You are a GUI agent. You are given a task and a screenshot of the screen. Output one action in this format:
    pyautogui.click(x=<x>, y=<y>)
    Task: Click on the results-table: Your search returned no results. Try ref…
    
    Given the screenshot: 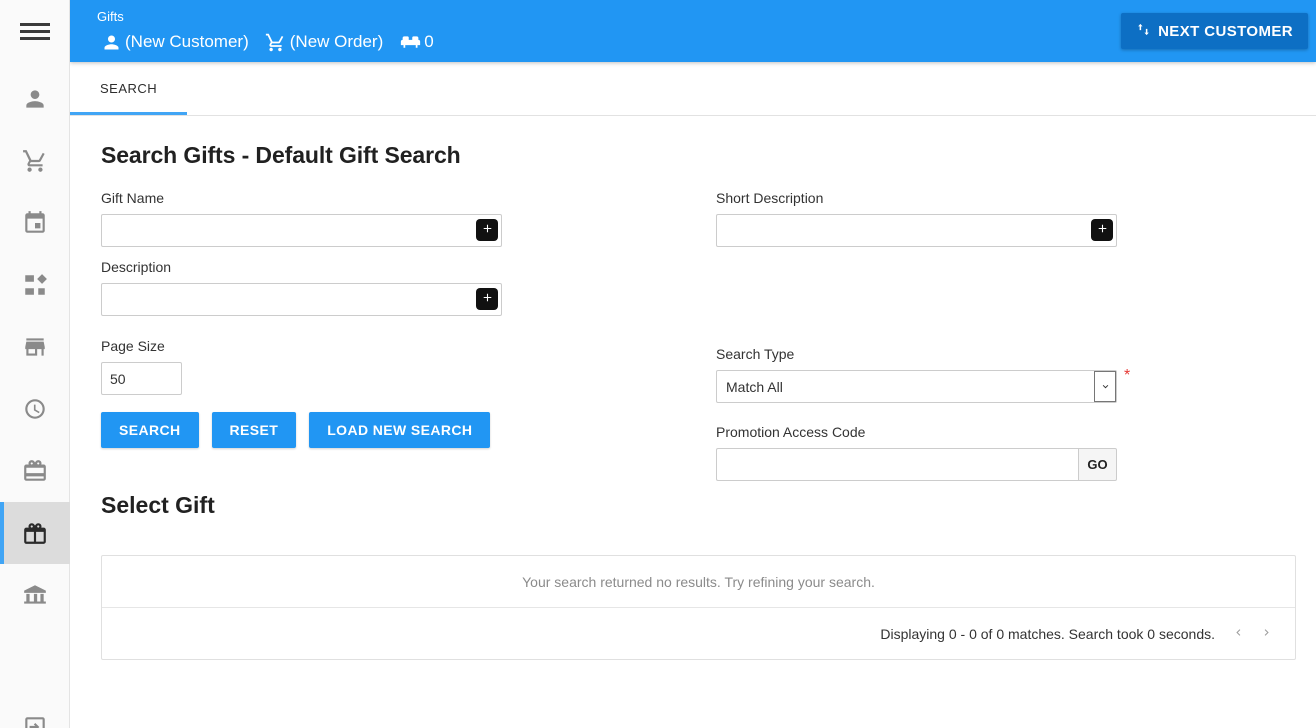 What is the action you would take?
    pyautogui.click(x=698, y=607)
    